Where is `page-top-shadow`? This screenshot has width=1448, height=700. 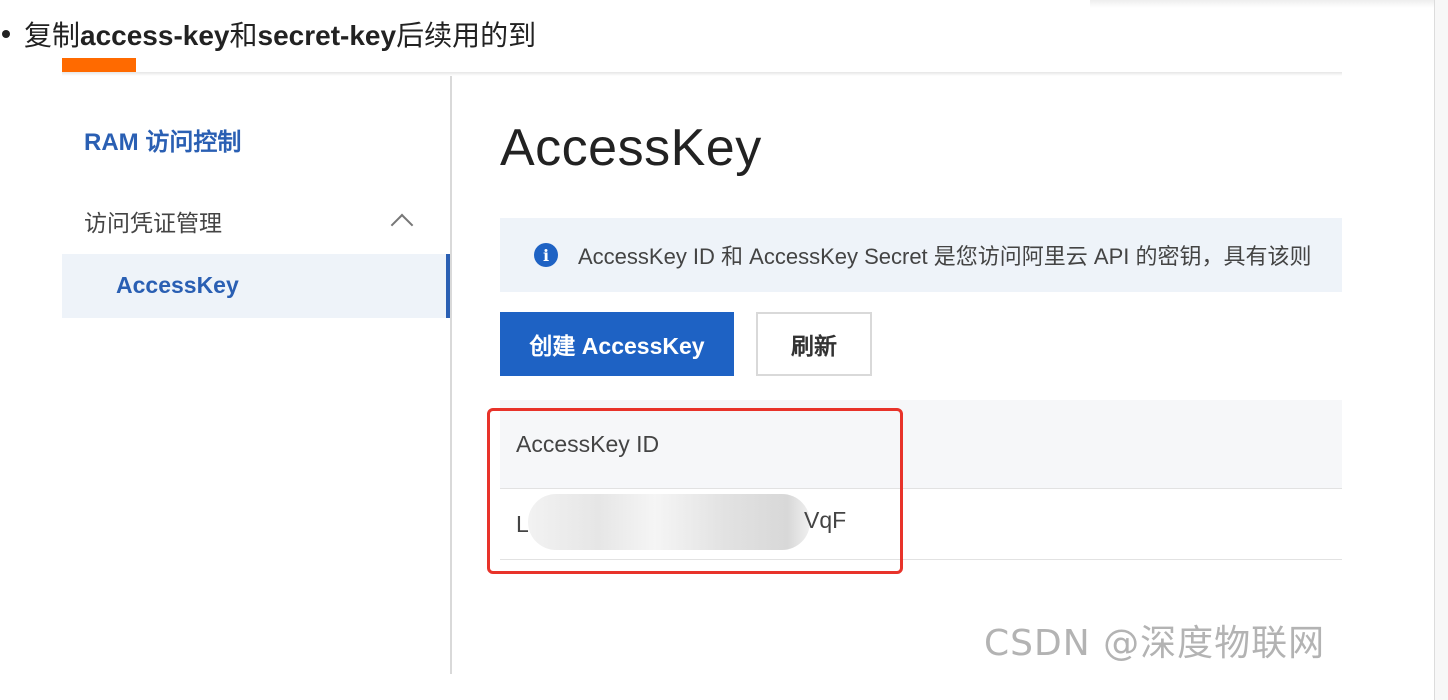
page-top-shadow is located at coordinates (1262, 4).